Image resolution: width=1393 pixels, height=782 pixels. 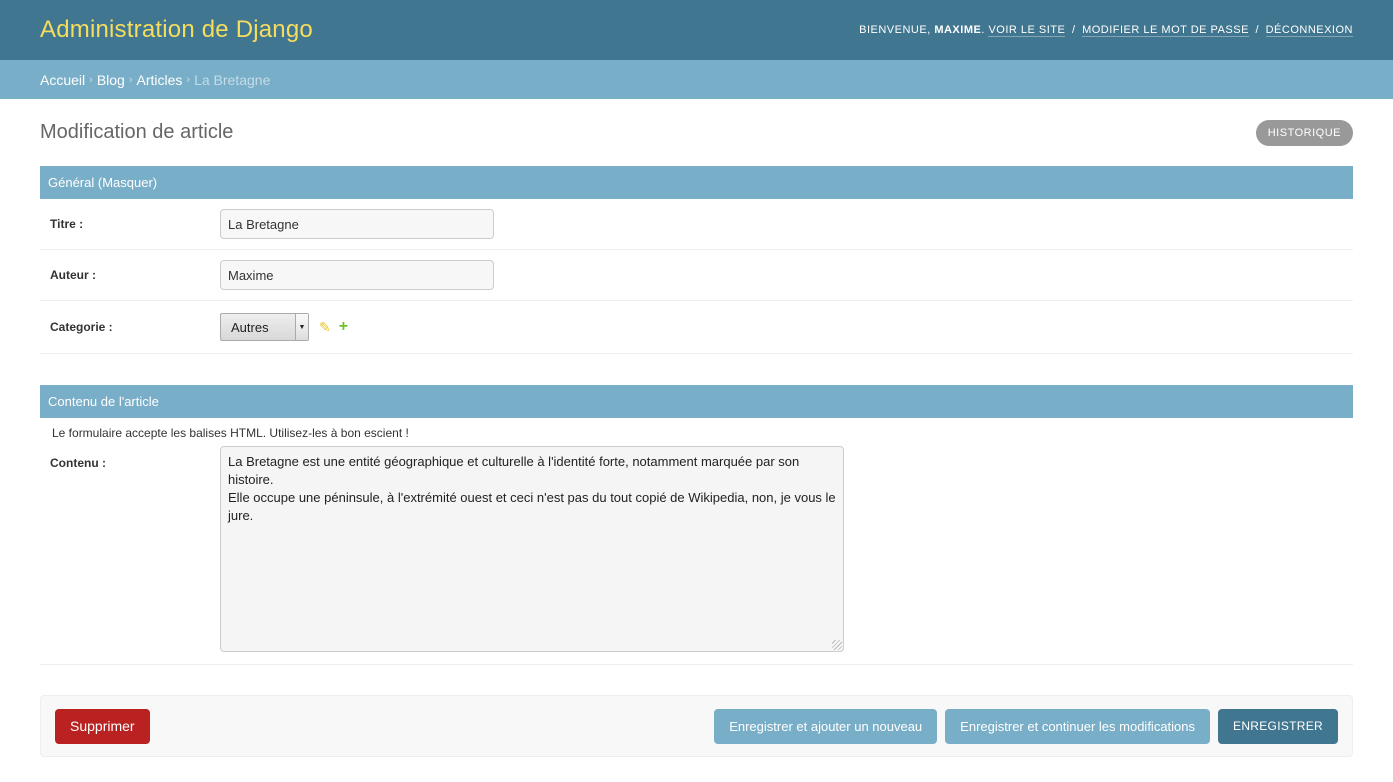 I want to click on titre-label: Titre :, so click(x=67, y=224).